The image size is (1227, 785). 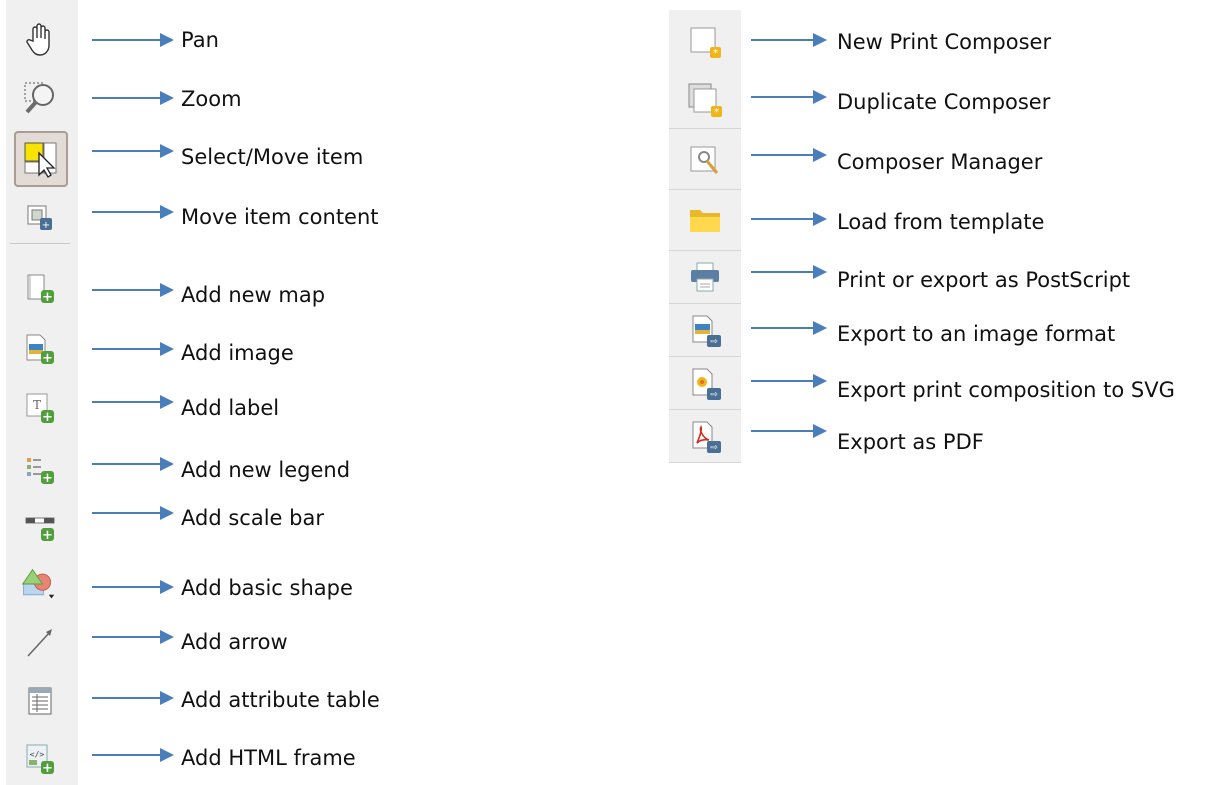 I want to click on printer-icon, so click(x=705, y=277).